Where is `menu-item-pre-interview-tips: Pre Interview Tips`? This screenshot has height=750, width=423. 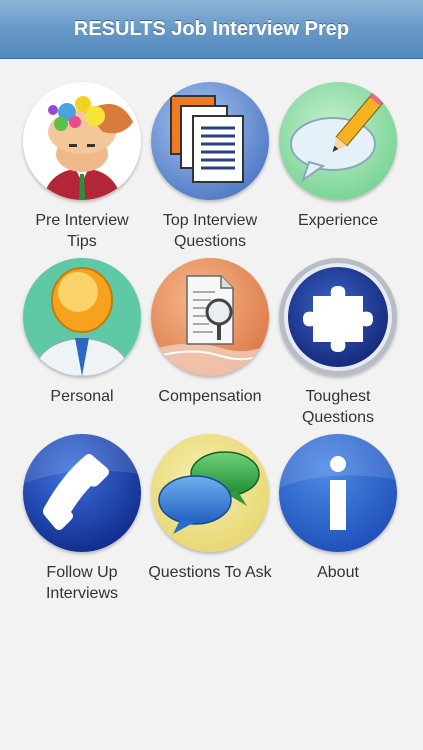 menu-item-pre-interview-tips: Pre Interview Tips is located at coordinates (82, 167).